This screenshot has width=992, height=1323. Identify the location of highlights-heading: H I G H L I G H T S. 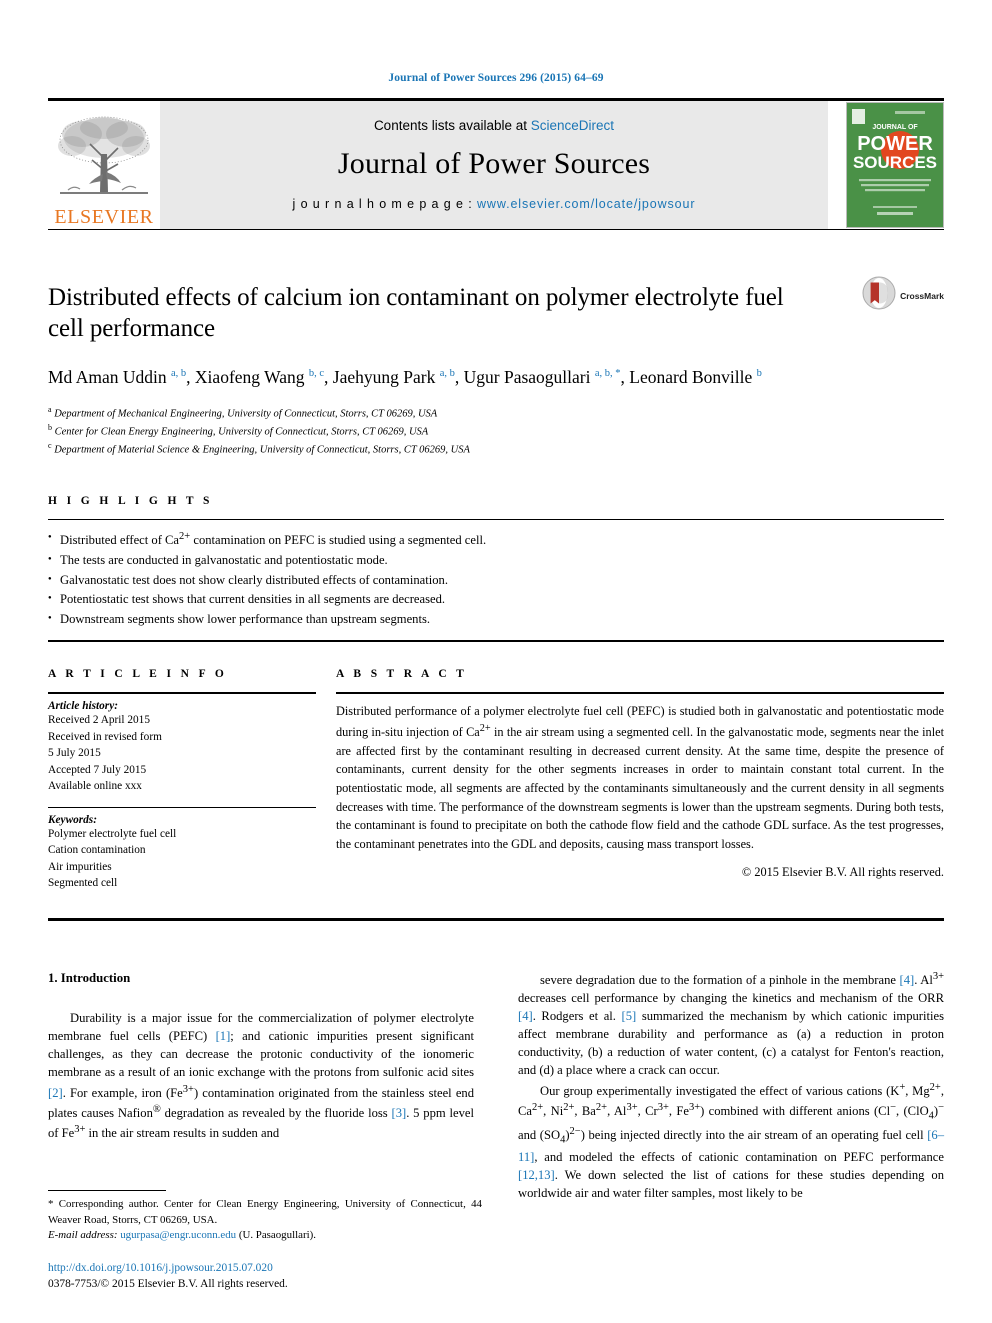
(130, 500).